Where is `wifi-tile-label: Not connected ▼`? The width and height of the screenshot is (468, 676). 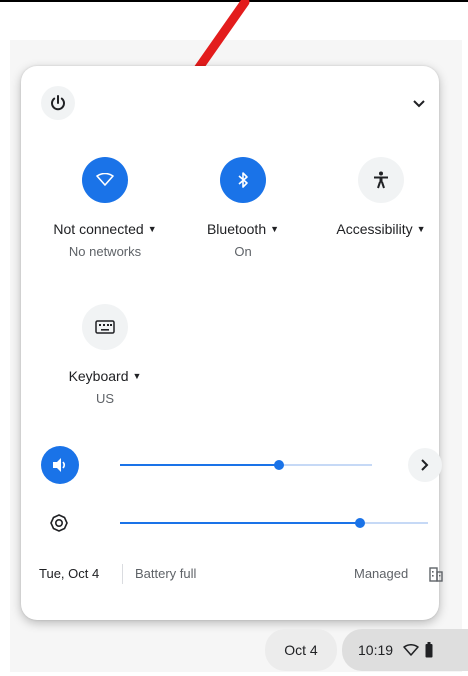 wifi-tile-label: Not connected ▼ is located at coordinates (105, 229).